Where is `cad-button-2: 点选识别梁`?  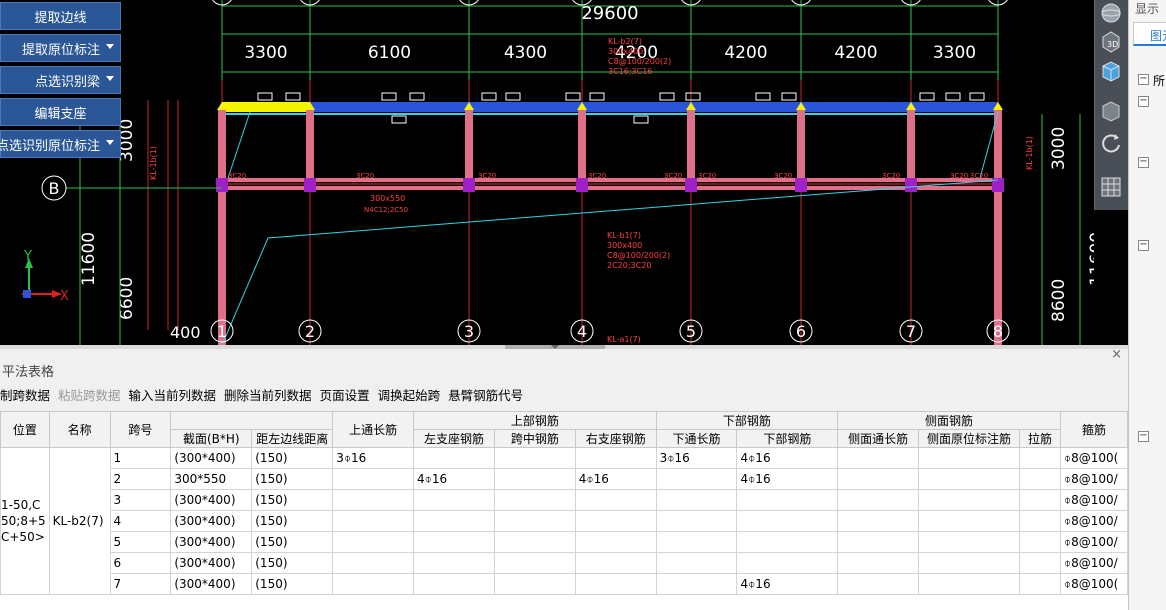
cad-button-2: 点选识别梁 is located at coordinates (60, 80).